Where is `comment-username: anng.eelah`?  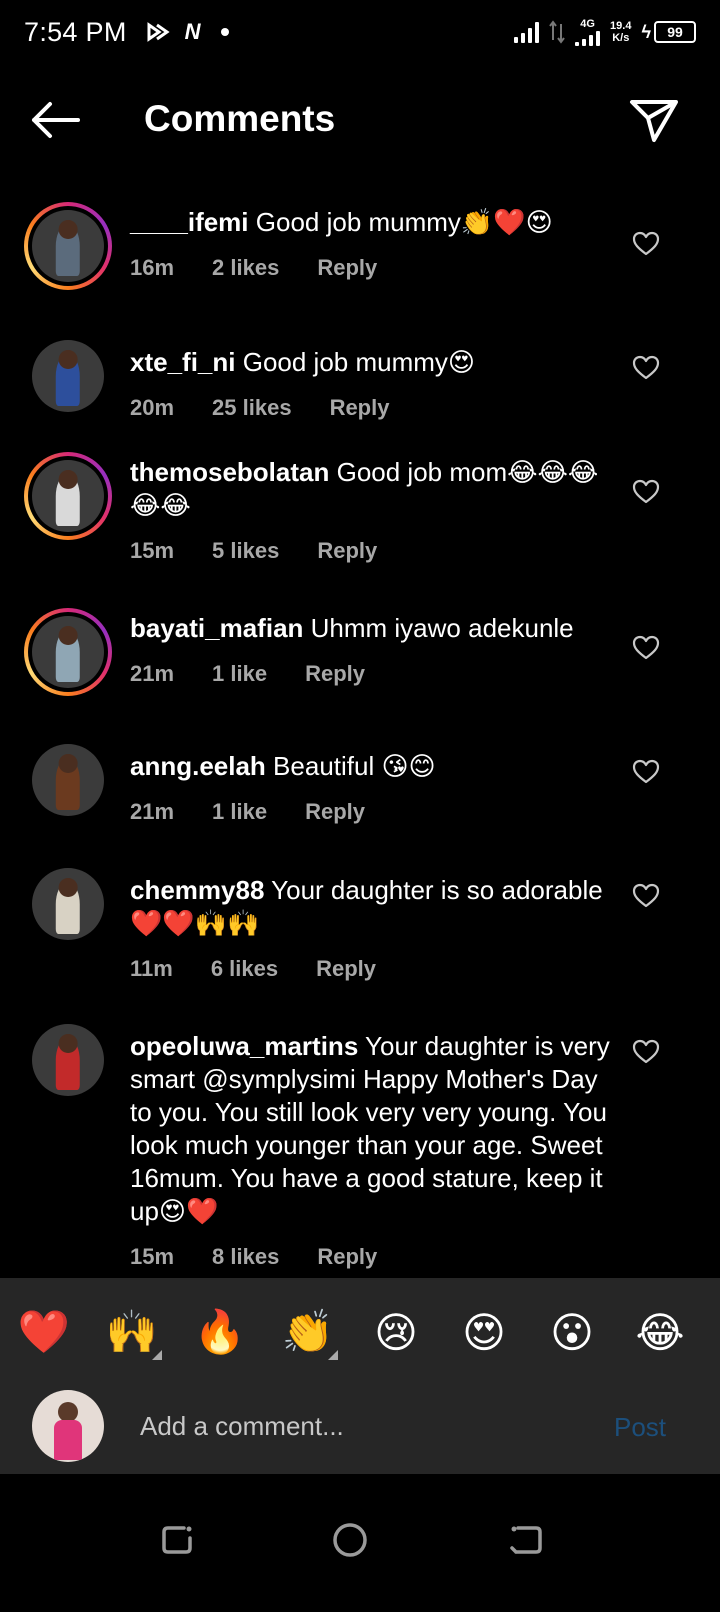 comment-username: anng.eelah is located at coordinates (198, 766).